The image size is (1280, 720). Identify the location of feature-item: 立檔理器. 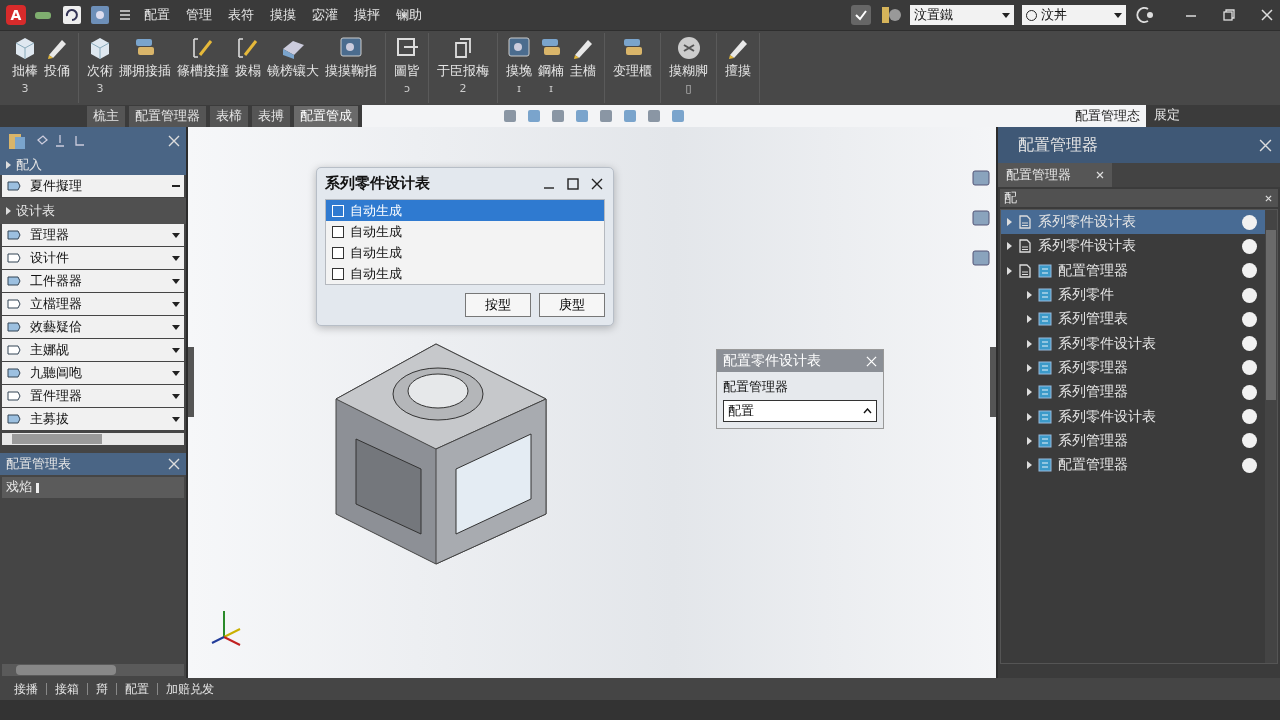
(93, 304).